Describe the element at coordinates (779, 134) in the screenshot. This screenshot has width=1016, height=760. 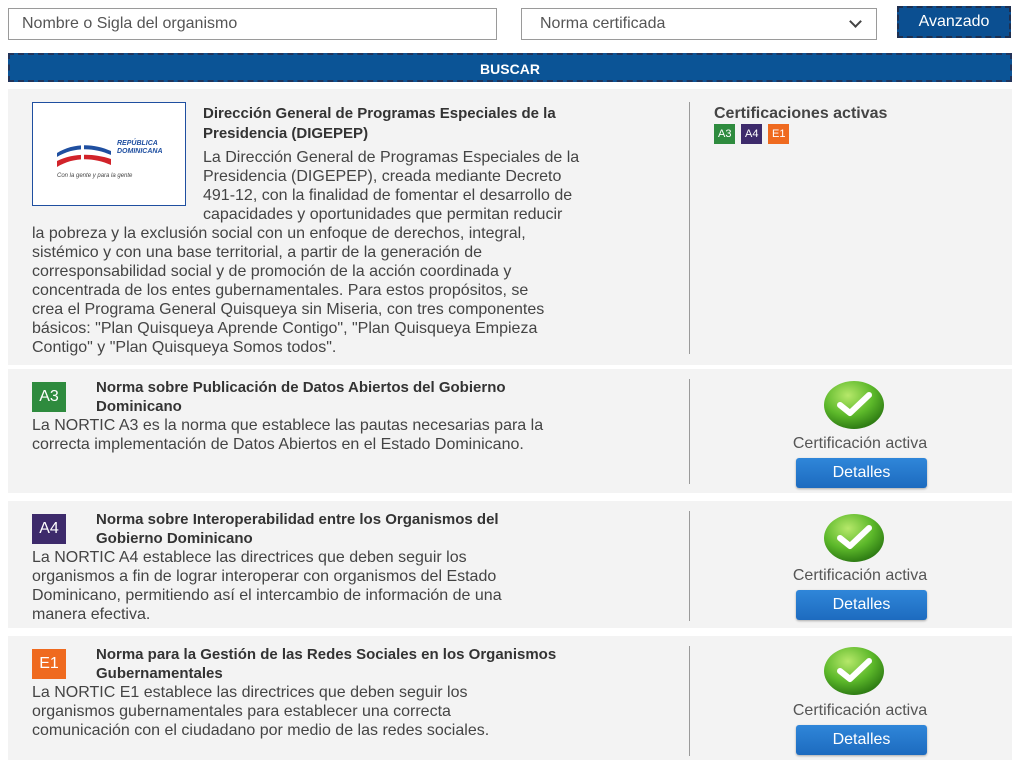
I see `badge-e1: E1` at that location.